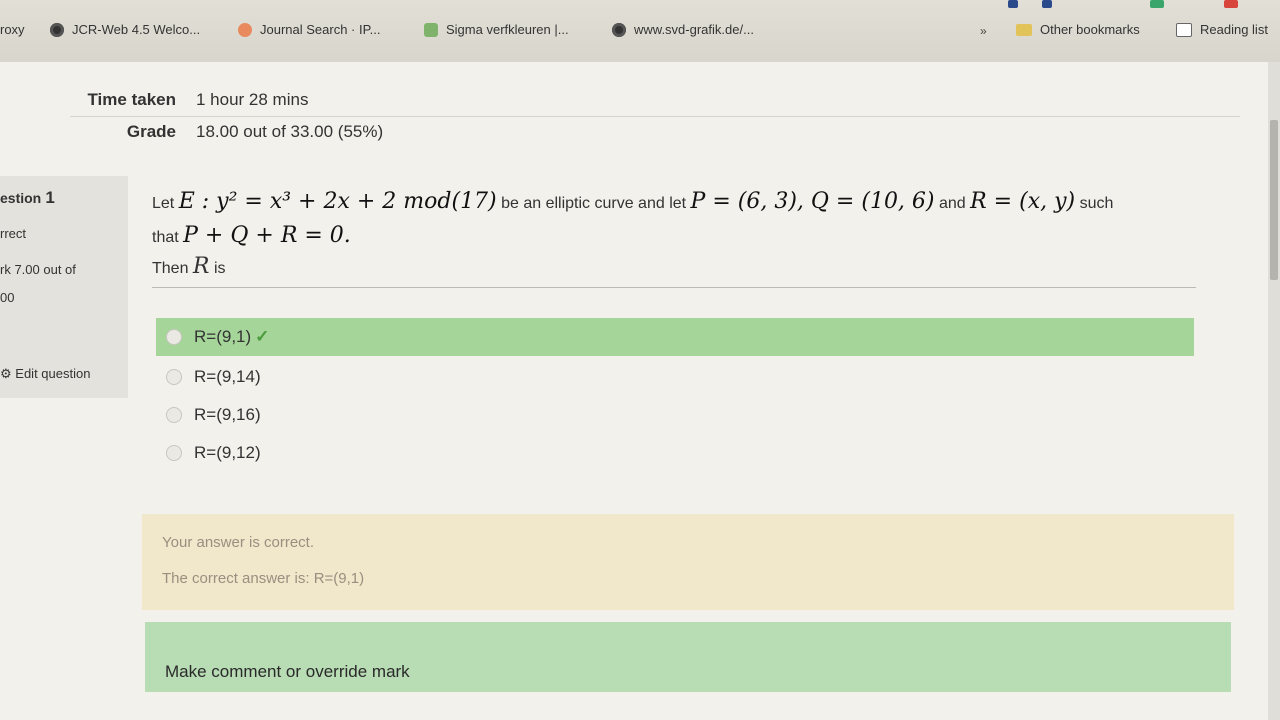 The width and height of the screenshot is (1280, 720). Describe the element at coordinates (675, 415) in the screenshot. I see `answer-option-3: R=(9,16)` at that location.